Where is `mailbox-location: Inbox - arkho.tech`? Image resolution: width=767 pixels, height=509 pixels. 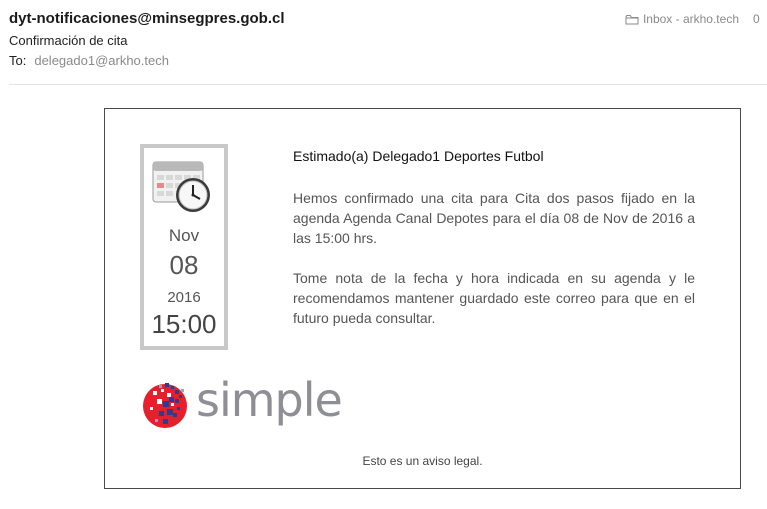 mailbox-location: Inbox - arkho.tech is located at coordinates (682, 19).